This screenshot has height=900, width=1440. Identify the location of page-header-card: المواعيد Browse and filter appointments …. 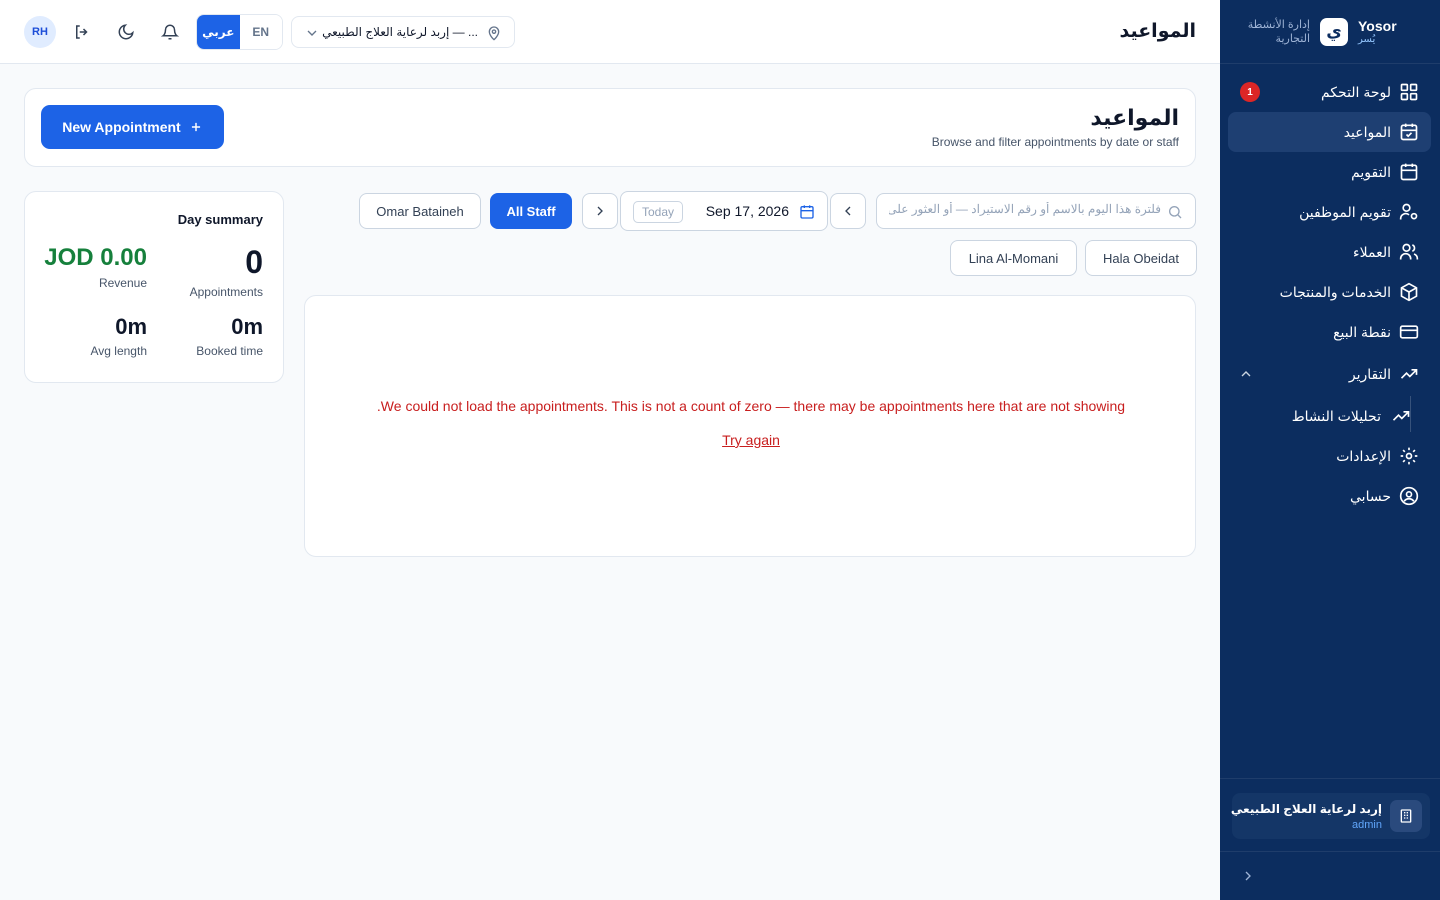
(610, 127).